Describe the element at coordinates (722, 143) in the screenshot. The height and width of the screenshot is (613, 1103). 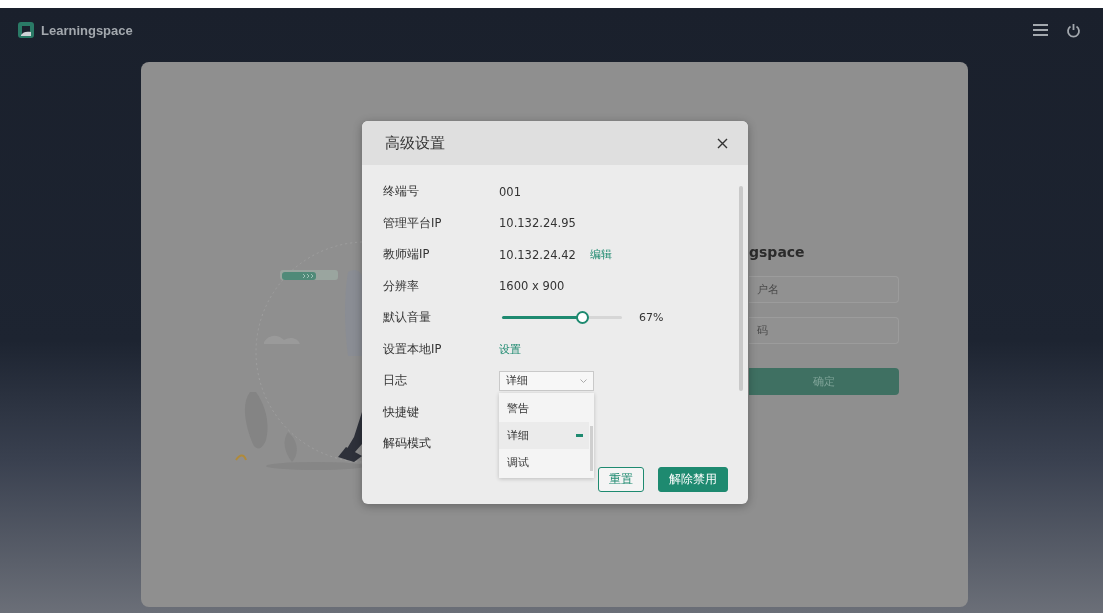
I see `close-icon` at that location.